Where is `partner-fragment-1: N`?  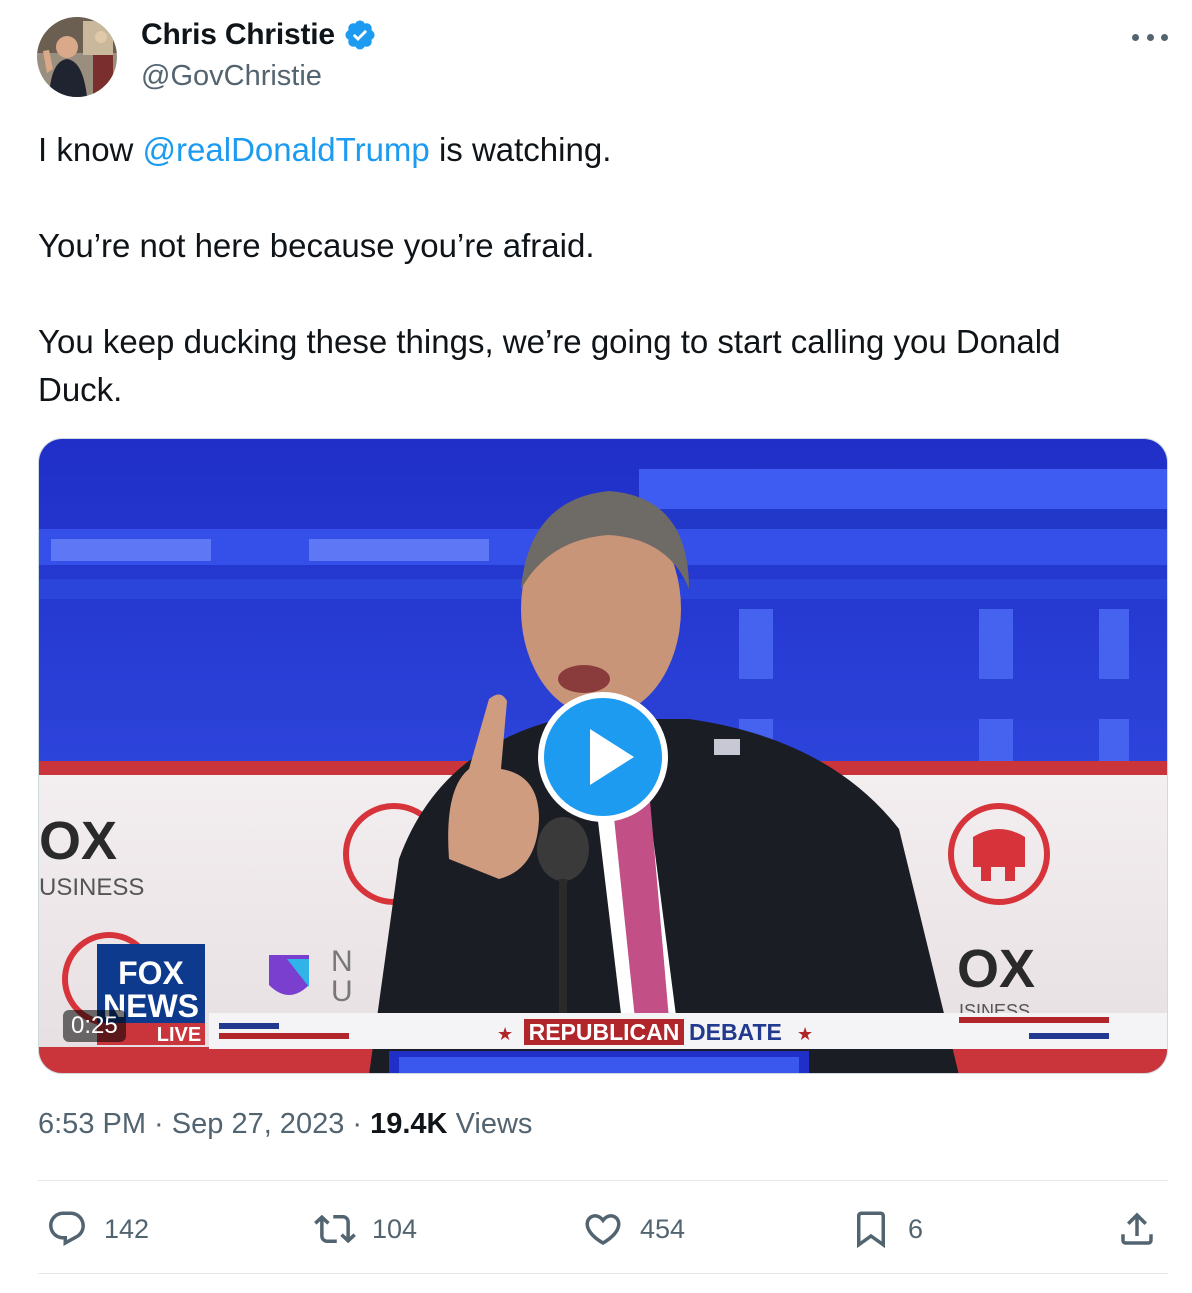 partner-fragment-1: N is located at coordinates (342, 961).